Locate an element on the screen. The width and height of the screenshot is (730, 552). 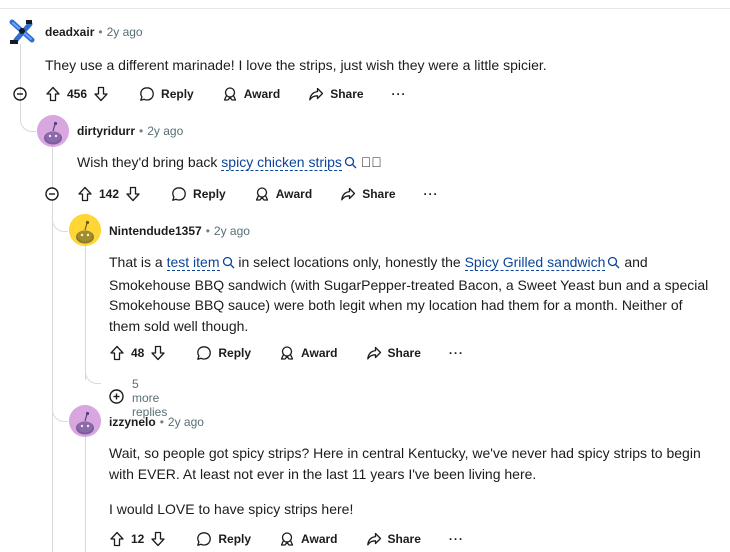
vote-group: 48 is located at coordinates (137, 353).